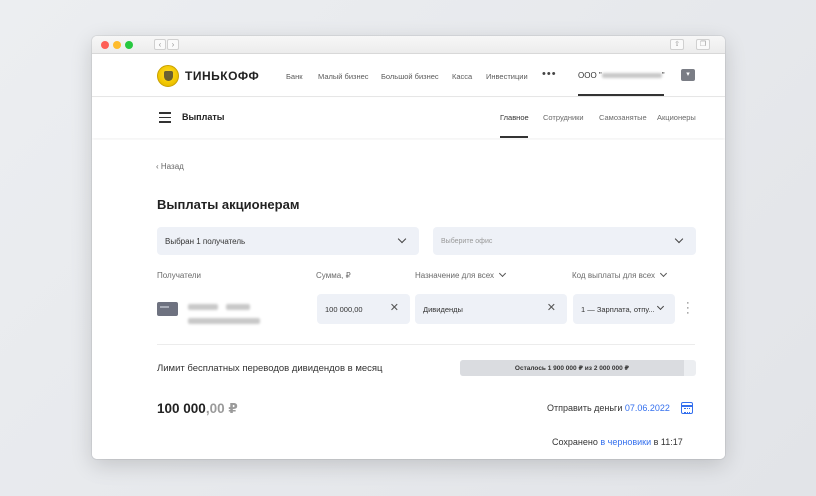 The height and width of the screenshot is (496, 816). I want to click on nav-investments: Инвестиции, so click(507, 76).